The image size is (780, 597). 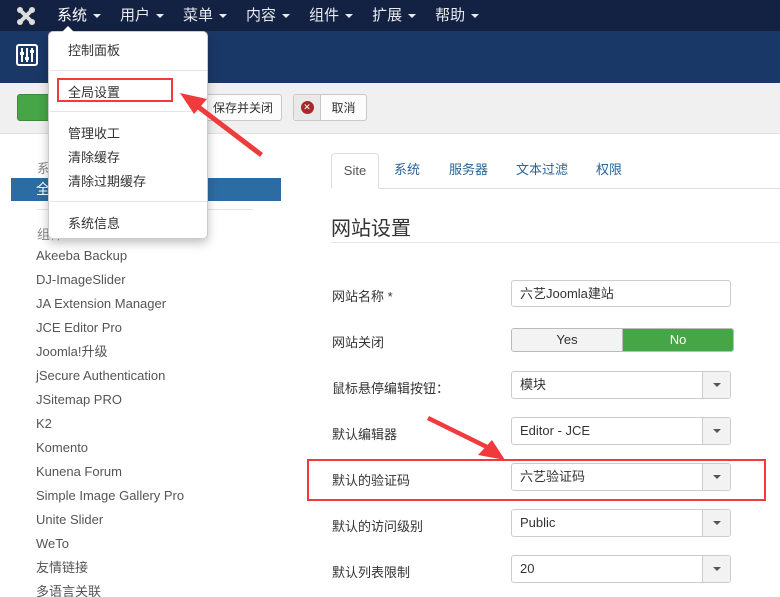 I want to click on section-title: 网站设置, so click(x=371, y=229).